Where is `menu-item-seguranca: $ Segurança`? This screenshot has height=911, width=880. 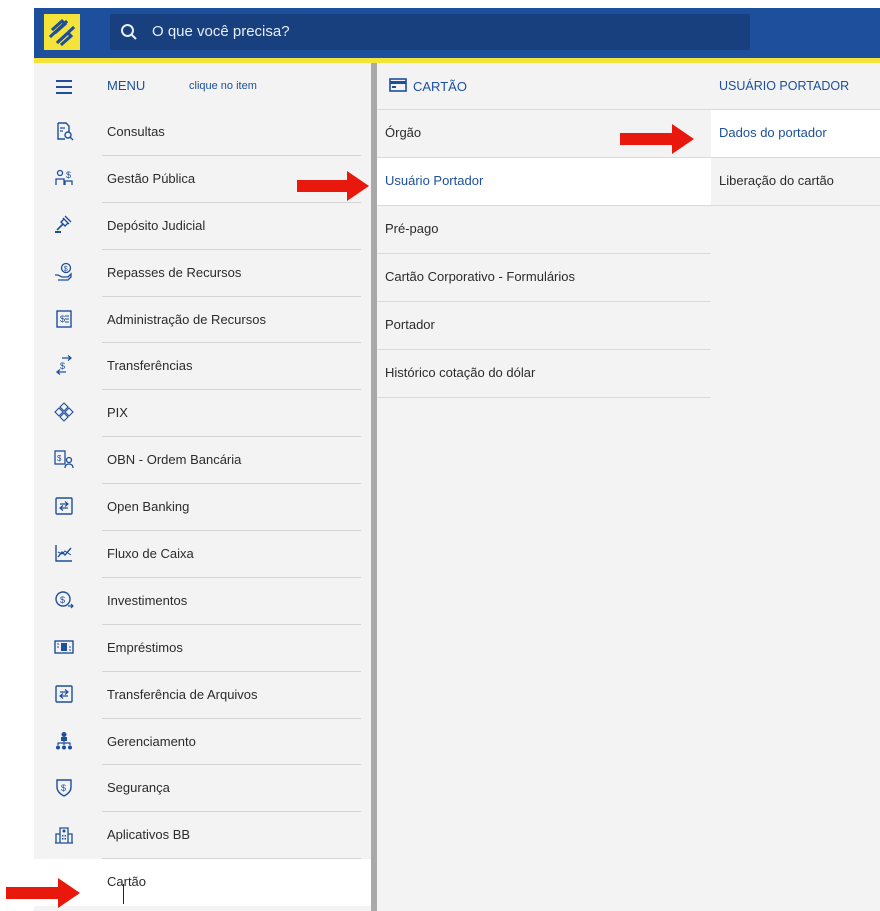
menu-item-seguranca: $ Segurança is located at coordinates (202, 789).